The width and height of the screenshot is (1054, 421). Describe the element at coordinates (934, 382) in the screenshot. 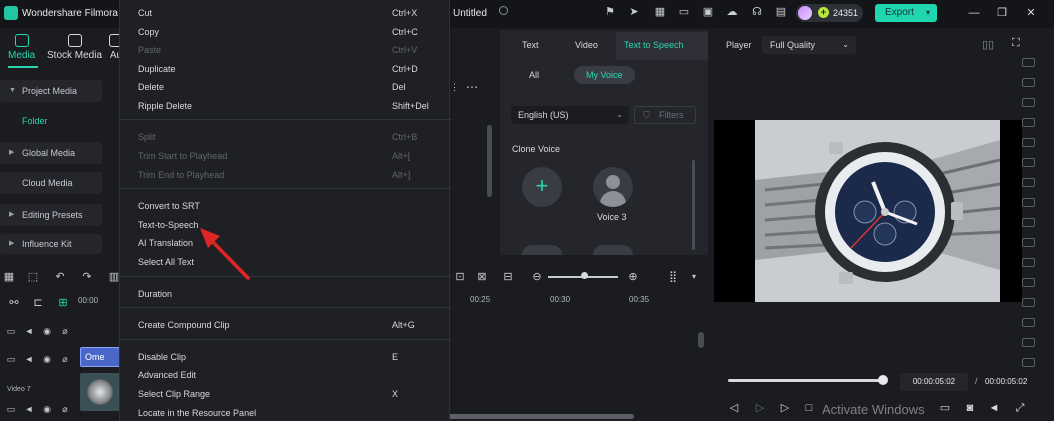

I see `current-time: 00:00:05:02` at that location.